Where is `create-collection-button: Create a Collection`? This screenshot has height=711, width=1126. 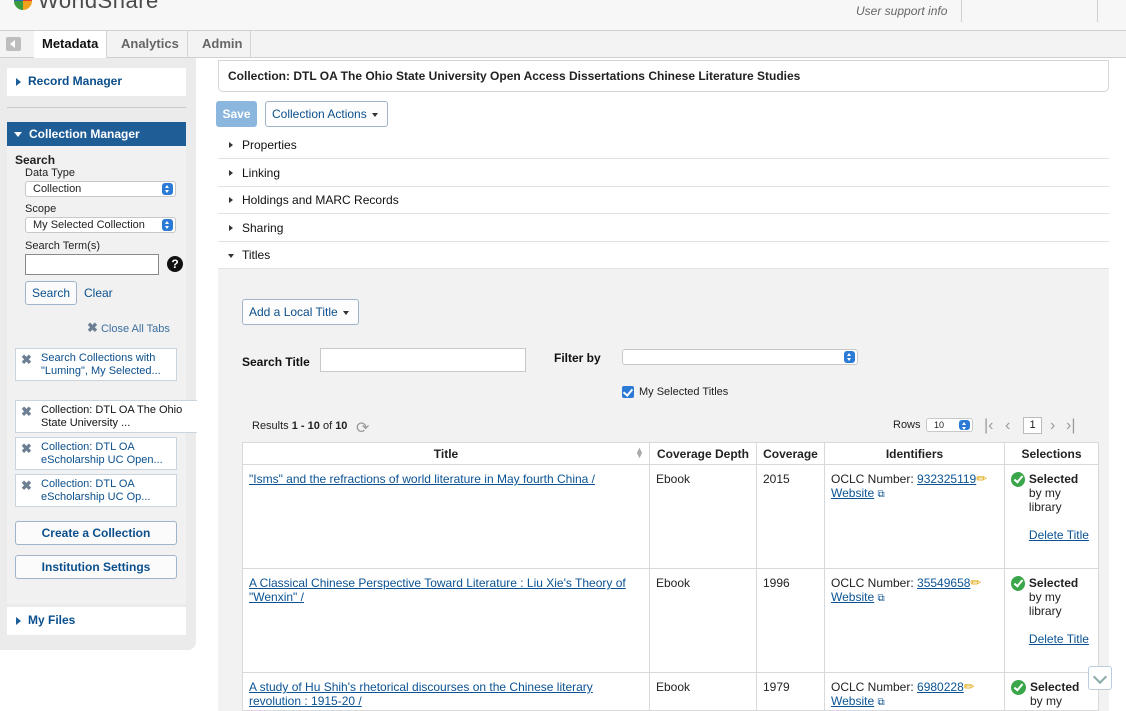 create-collection-button: Create a Collection is located at coordinates (96, 533).